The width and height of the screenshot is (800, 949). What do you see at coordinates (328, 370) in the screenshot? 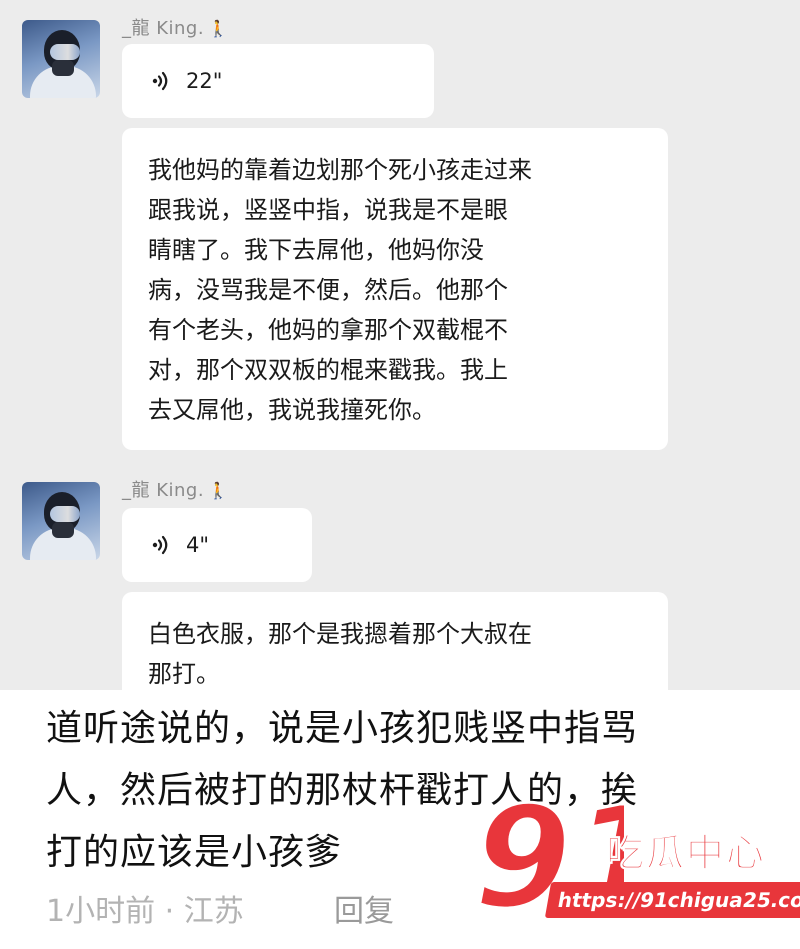
I see `message-line: 对，那个双双板的棍来戳我。我上` at bounding box center [328, 370].